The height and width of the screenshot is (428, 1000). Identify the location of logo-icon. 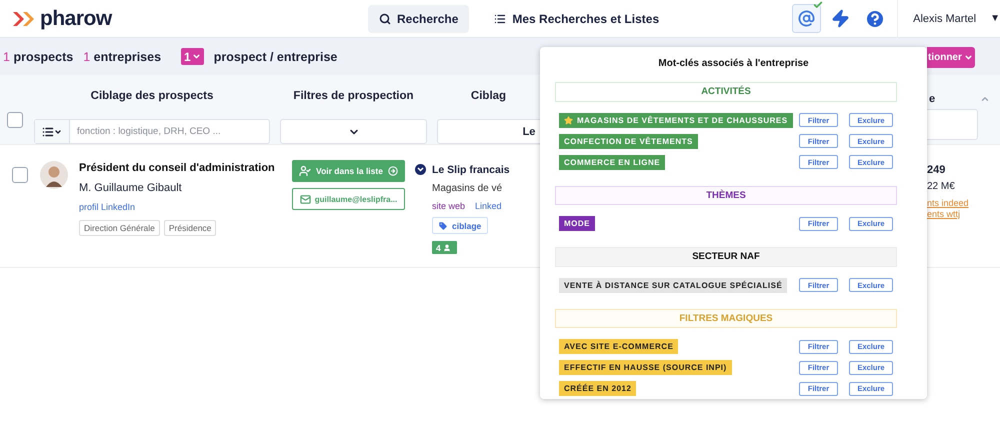
(24, 18).